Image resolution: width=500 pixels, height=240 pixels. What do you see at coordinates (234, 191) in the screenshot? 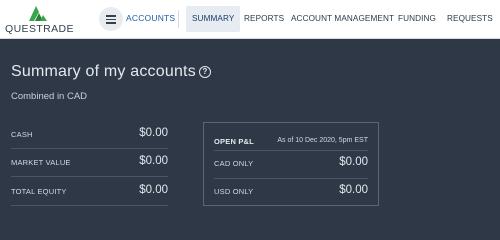
I see `usd-only-label: USD ONLY` at bounding box center [234, 191].